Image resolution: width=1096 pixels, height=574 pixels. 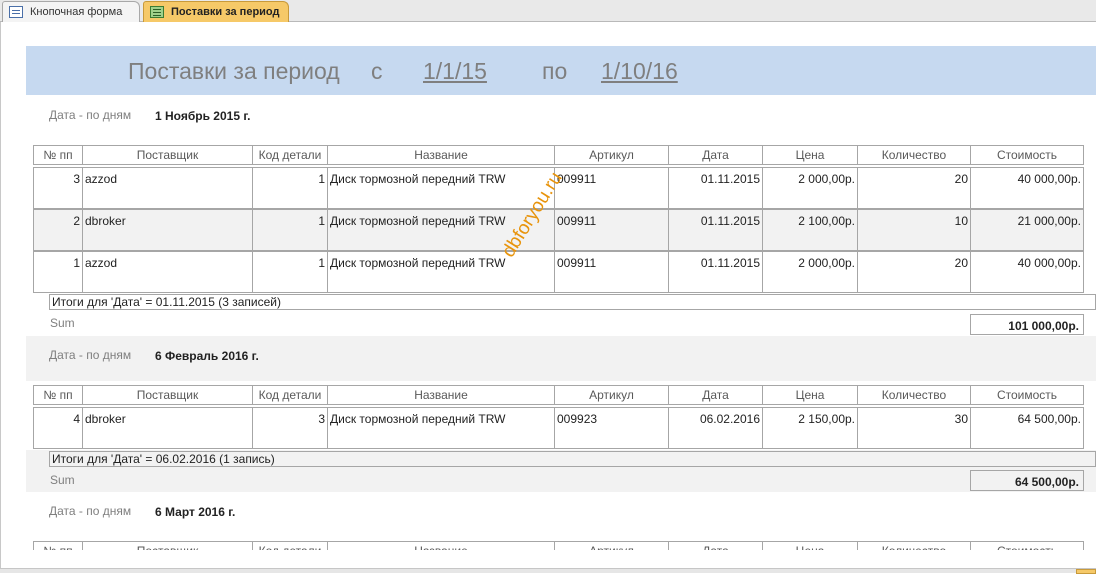 I want to click on horizontal-scrollbar, so click(x=548, y=571).